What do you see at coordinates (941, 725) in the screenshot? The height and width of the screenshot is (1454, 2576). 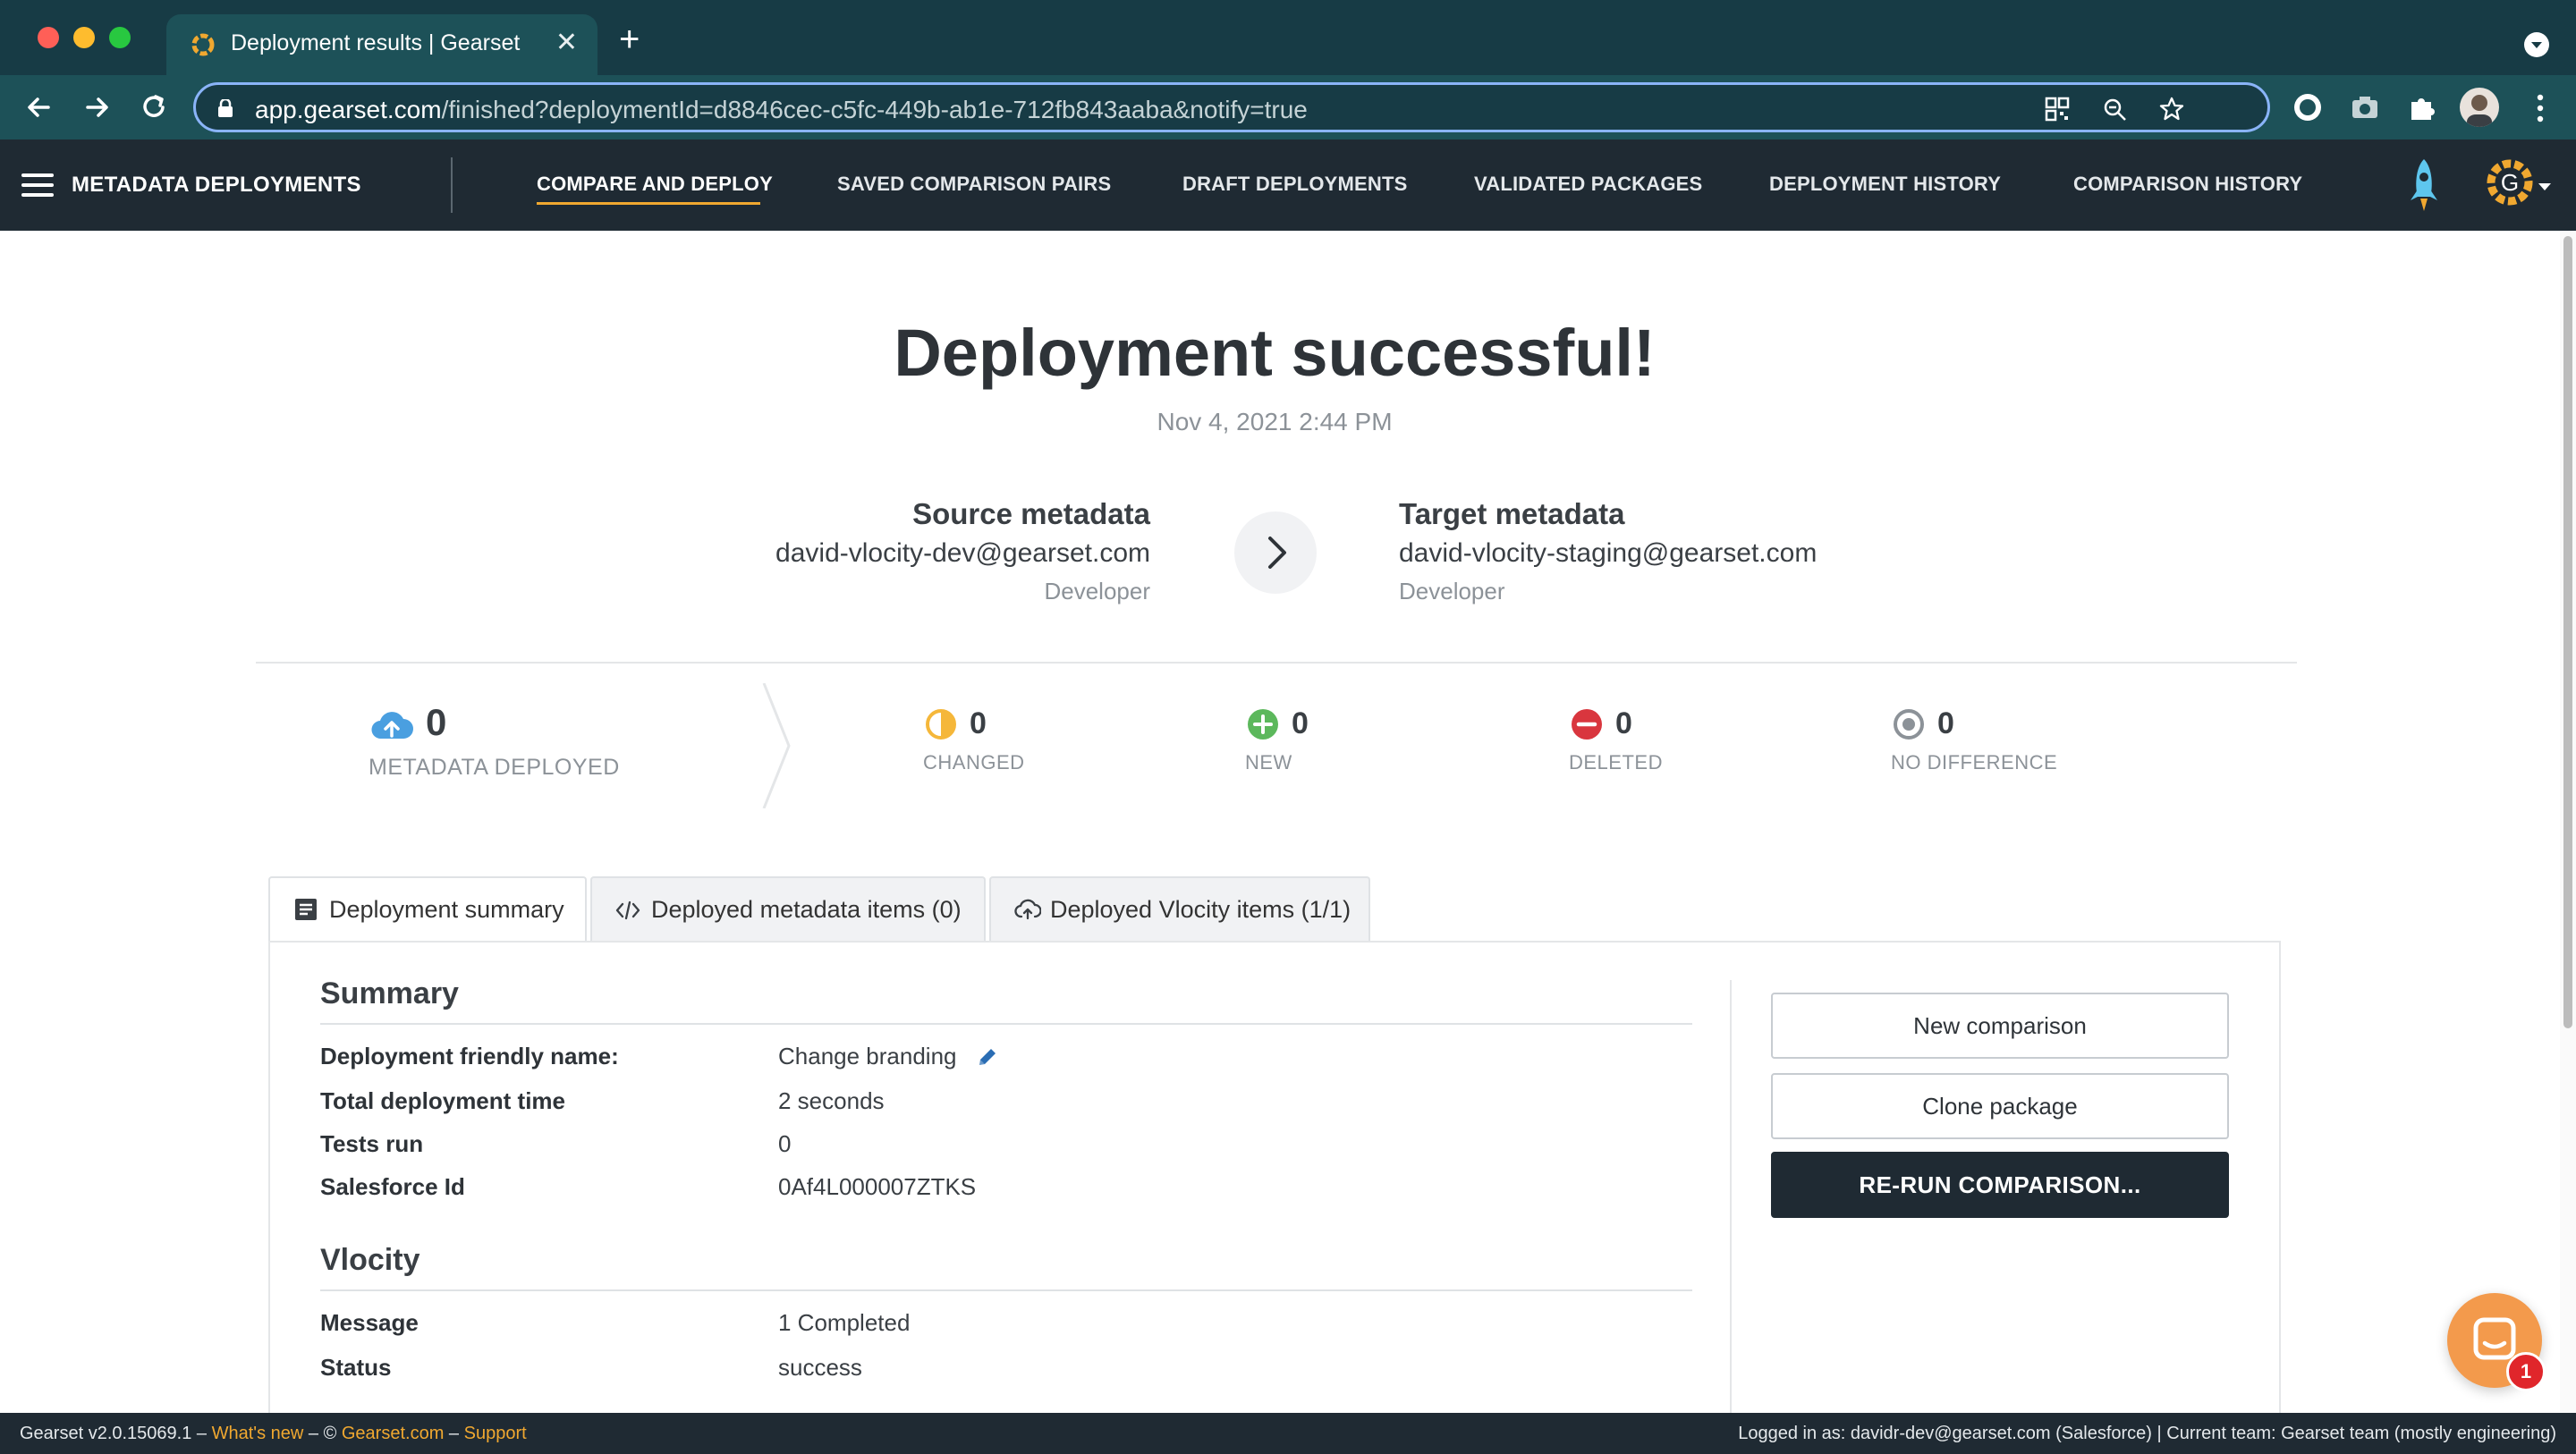 I see `changed-half-circle-icon` at bounding box center [941, 725].